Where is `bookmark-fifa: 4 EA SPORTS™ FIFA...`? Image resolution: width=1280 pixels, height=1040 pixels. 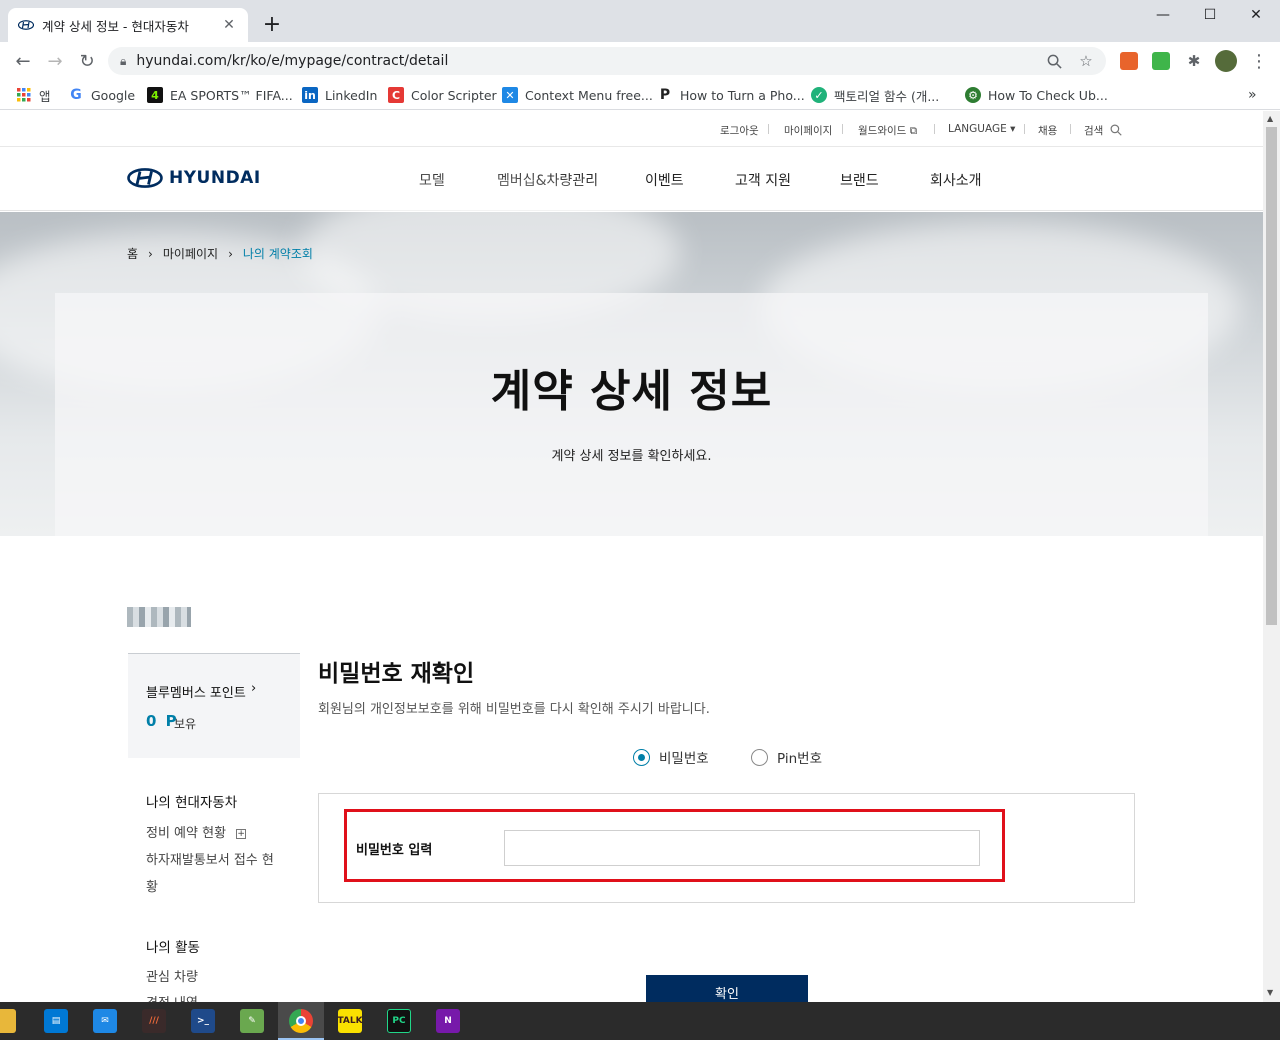
bookmark-fifa: 4 EA SPORTS™ FIFA... is located at coordinates (220, 95).